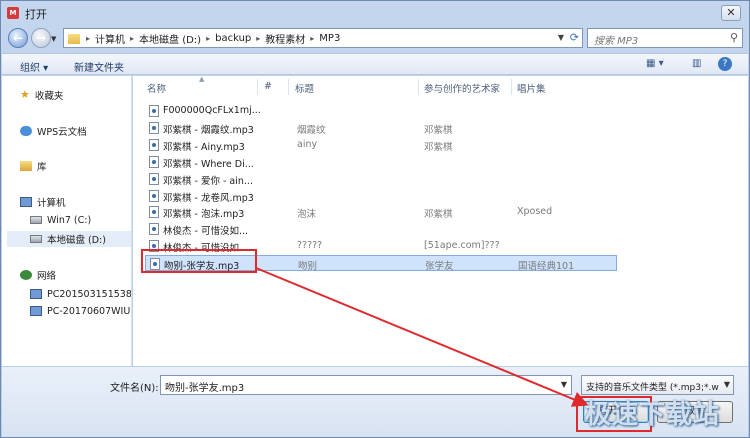 Image resolution: width=750 pixels, height=438 pixels. Describe the element at coordinates (546, 266) in the screenshot. I see `file-album: 国语经典101` at that location.